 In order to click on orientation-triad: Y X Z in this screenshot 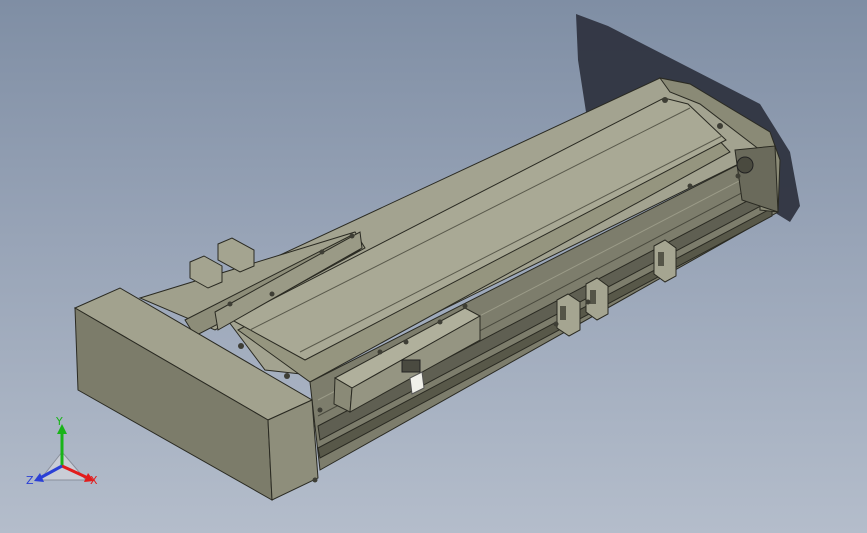, I will do `click(67, 456)`.